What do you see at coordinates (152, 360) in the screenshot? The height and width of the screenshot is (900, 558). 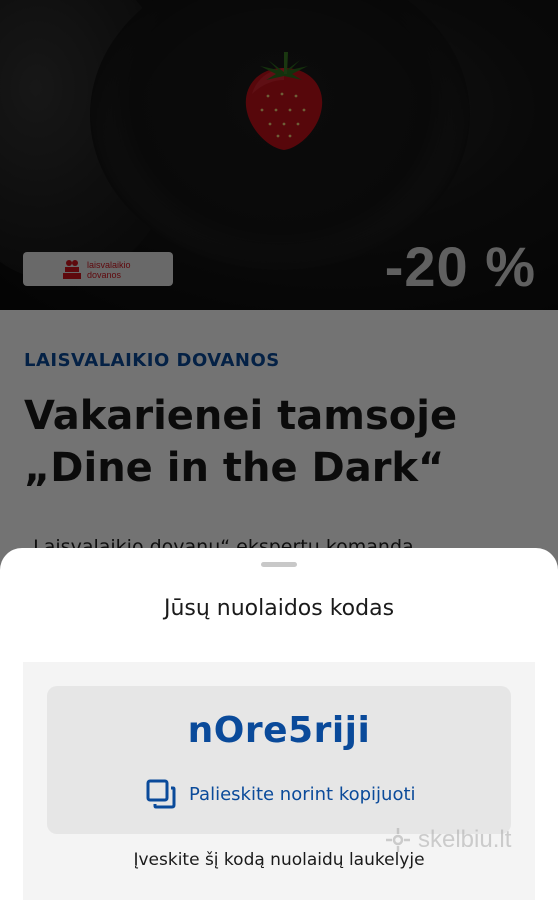 I see `article-category: LAISVALAIKIO DOVANOS` at bounding box center [152, 360].